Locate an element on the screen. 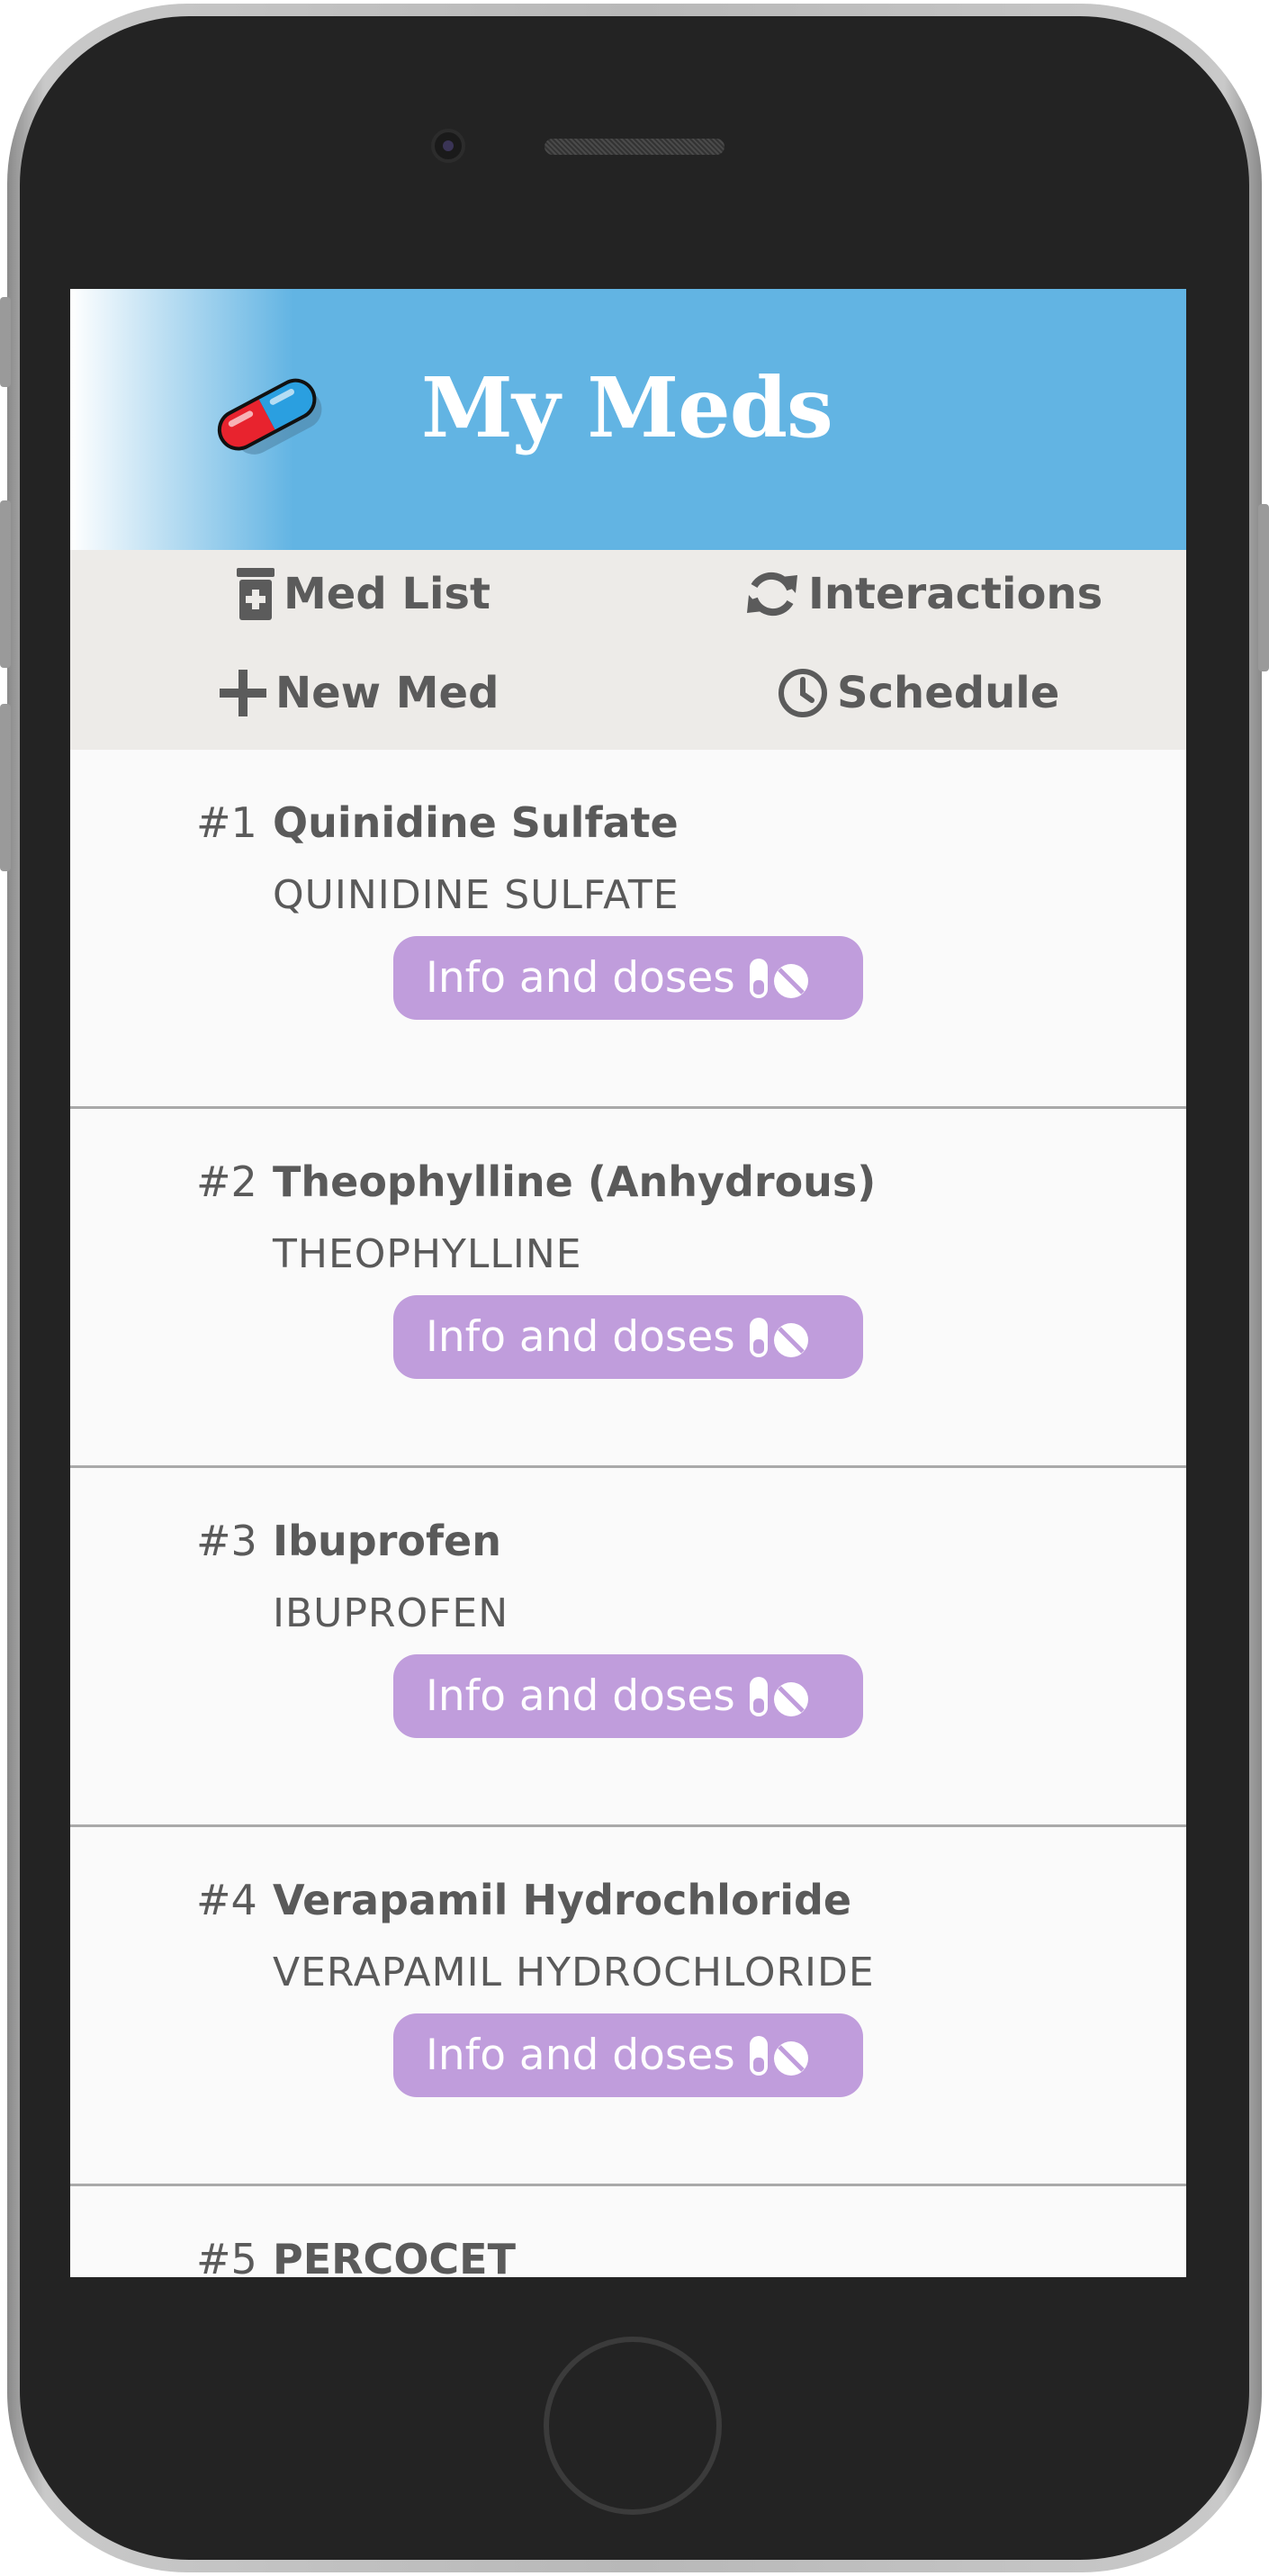 Image resolution: width=1269 pixels, height=2576 pixels. med-number: #2 is located at coordinates (227, 1181).